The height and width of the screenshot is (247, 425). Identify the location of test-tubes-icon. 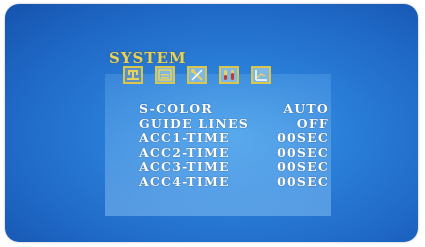
(229, 75).